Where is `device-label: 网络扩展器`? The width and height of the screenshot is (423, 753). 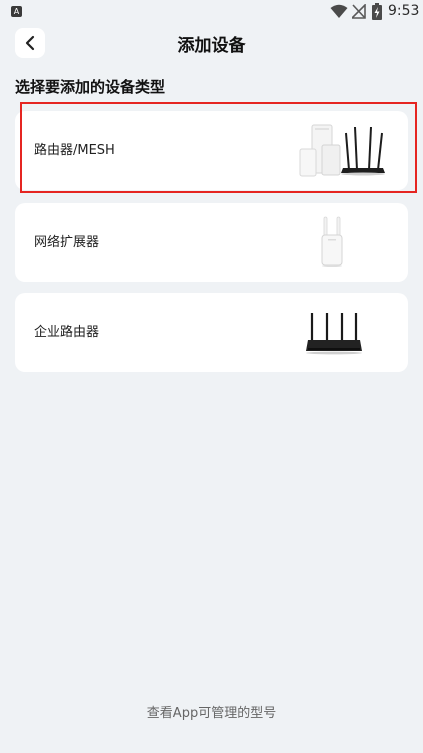
device-label: 网络扩展器 is located at coordinates (67, 242).